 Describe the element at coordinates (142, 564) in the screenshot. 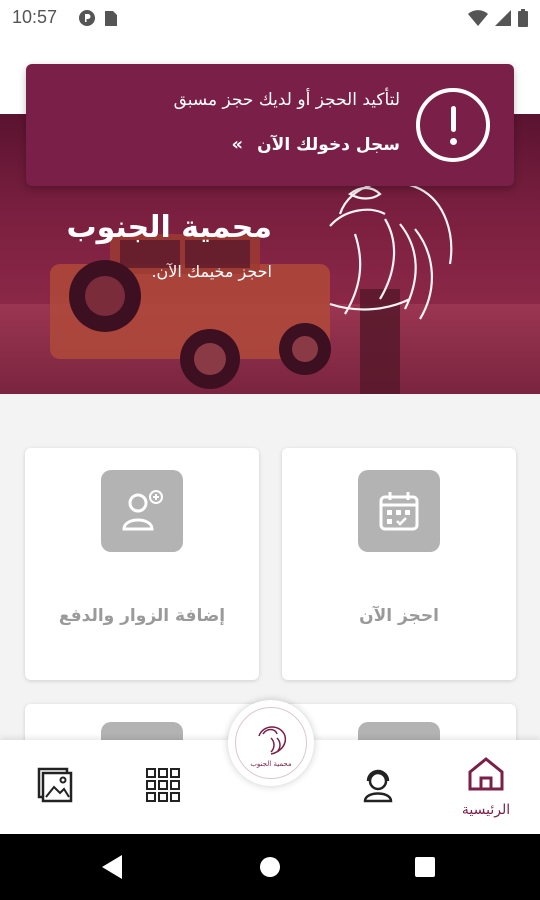

I see `add-visitors-card: إضافة الزوار والدفع` at that location.